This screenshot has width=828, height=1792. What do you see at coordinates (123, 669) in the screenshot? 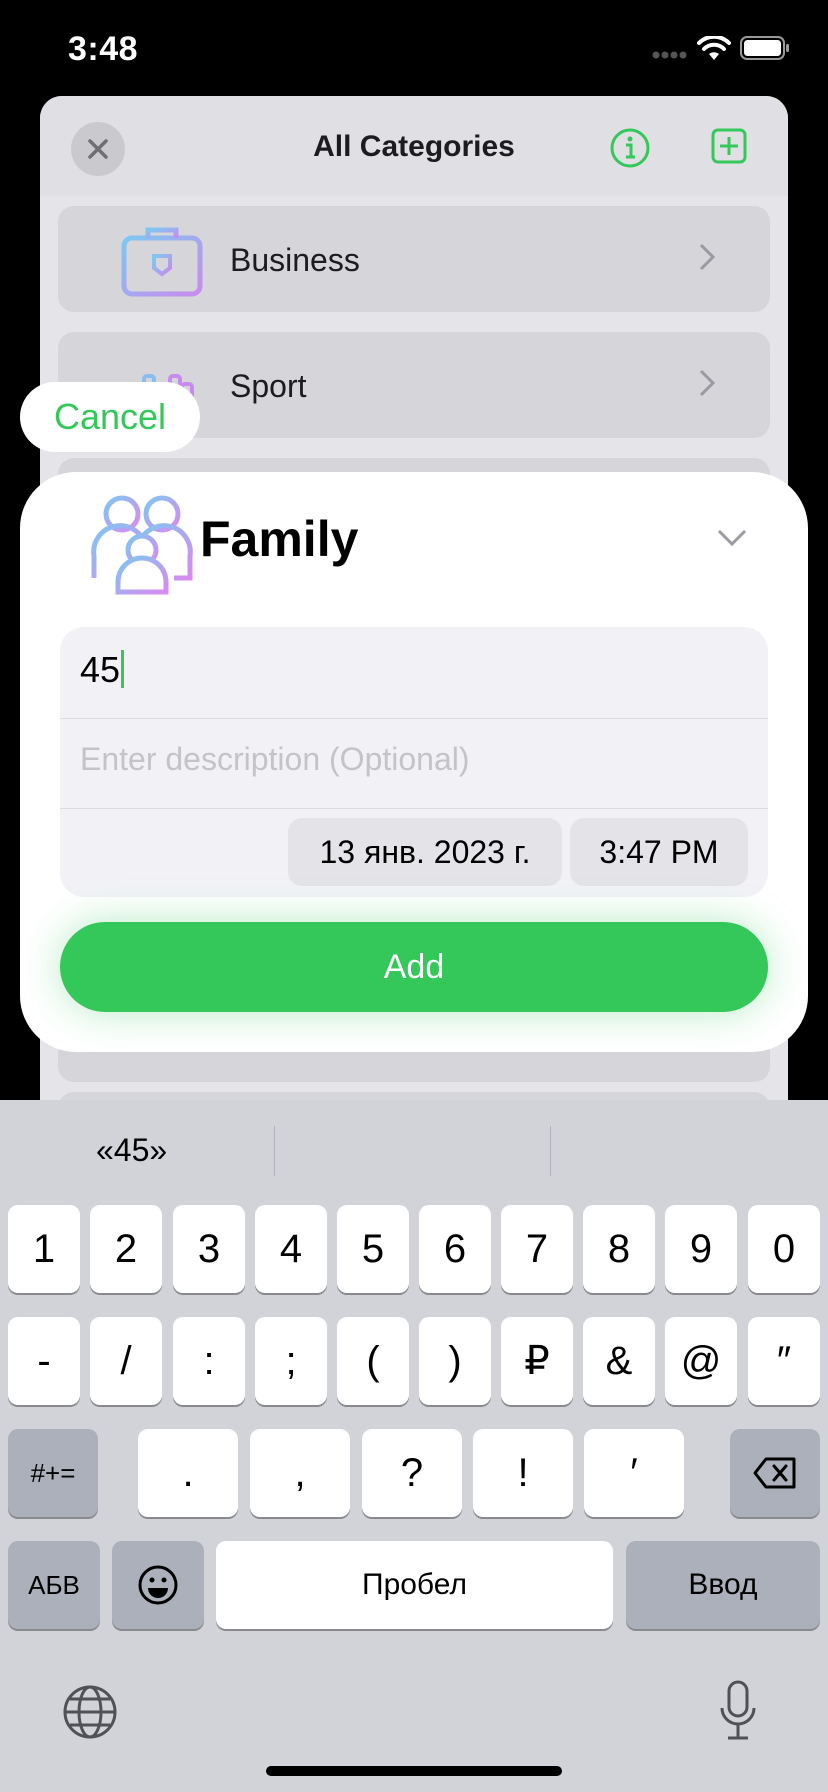
I see `text-caret` at bounding box center [123, 669].